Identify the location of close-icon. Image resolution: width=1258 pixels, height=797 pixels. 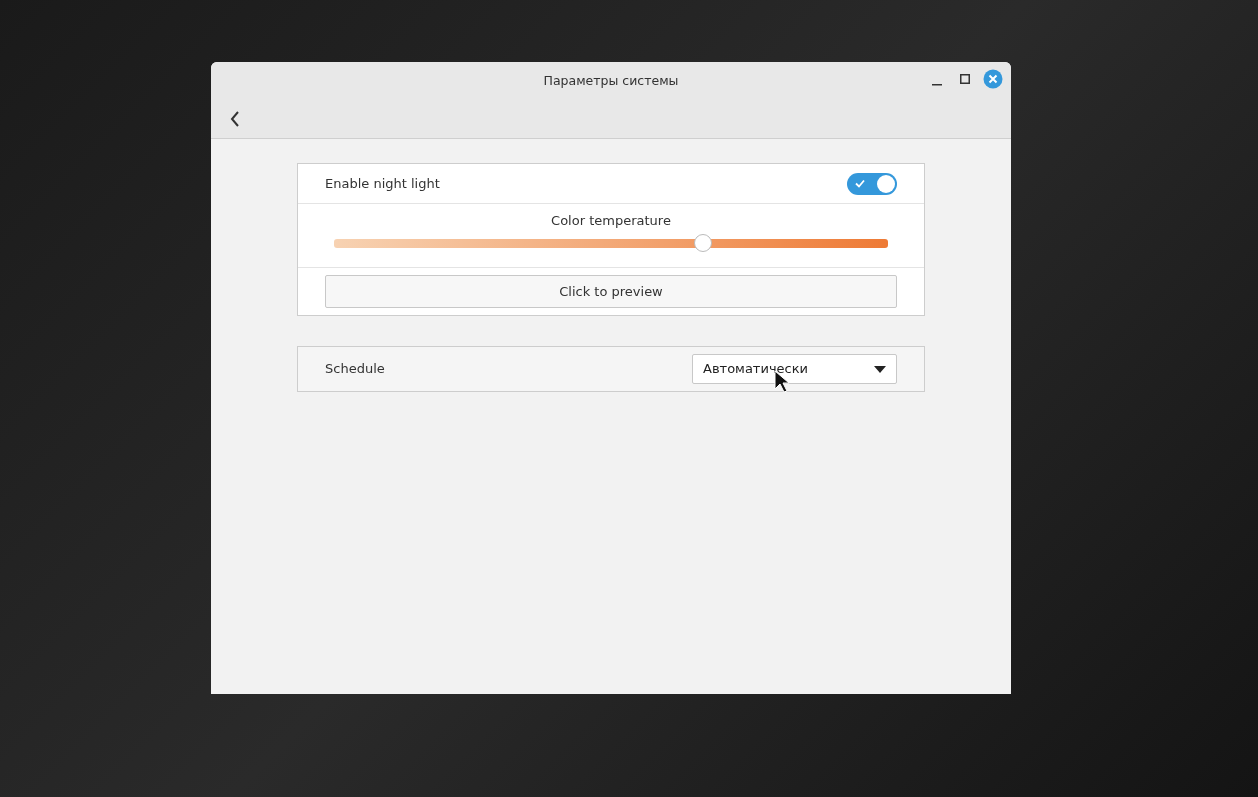
(993, 79).